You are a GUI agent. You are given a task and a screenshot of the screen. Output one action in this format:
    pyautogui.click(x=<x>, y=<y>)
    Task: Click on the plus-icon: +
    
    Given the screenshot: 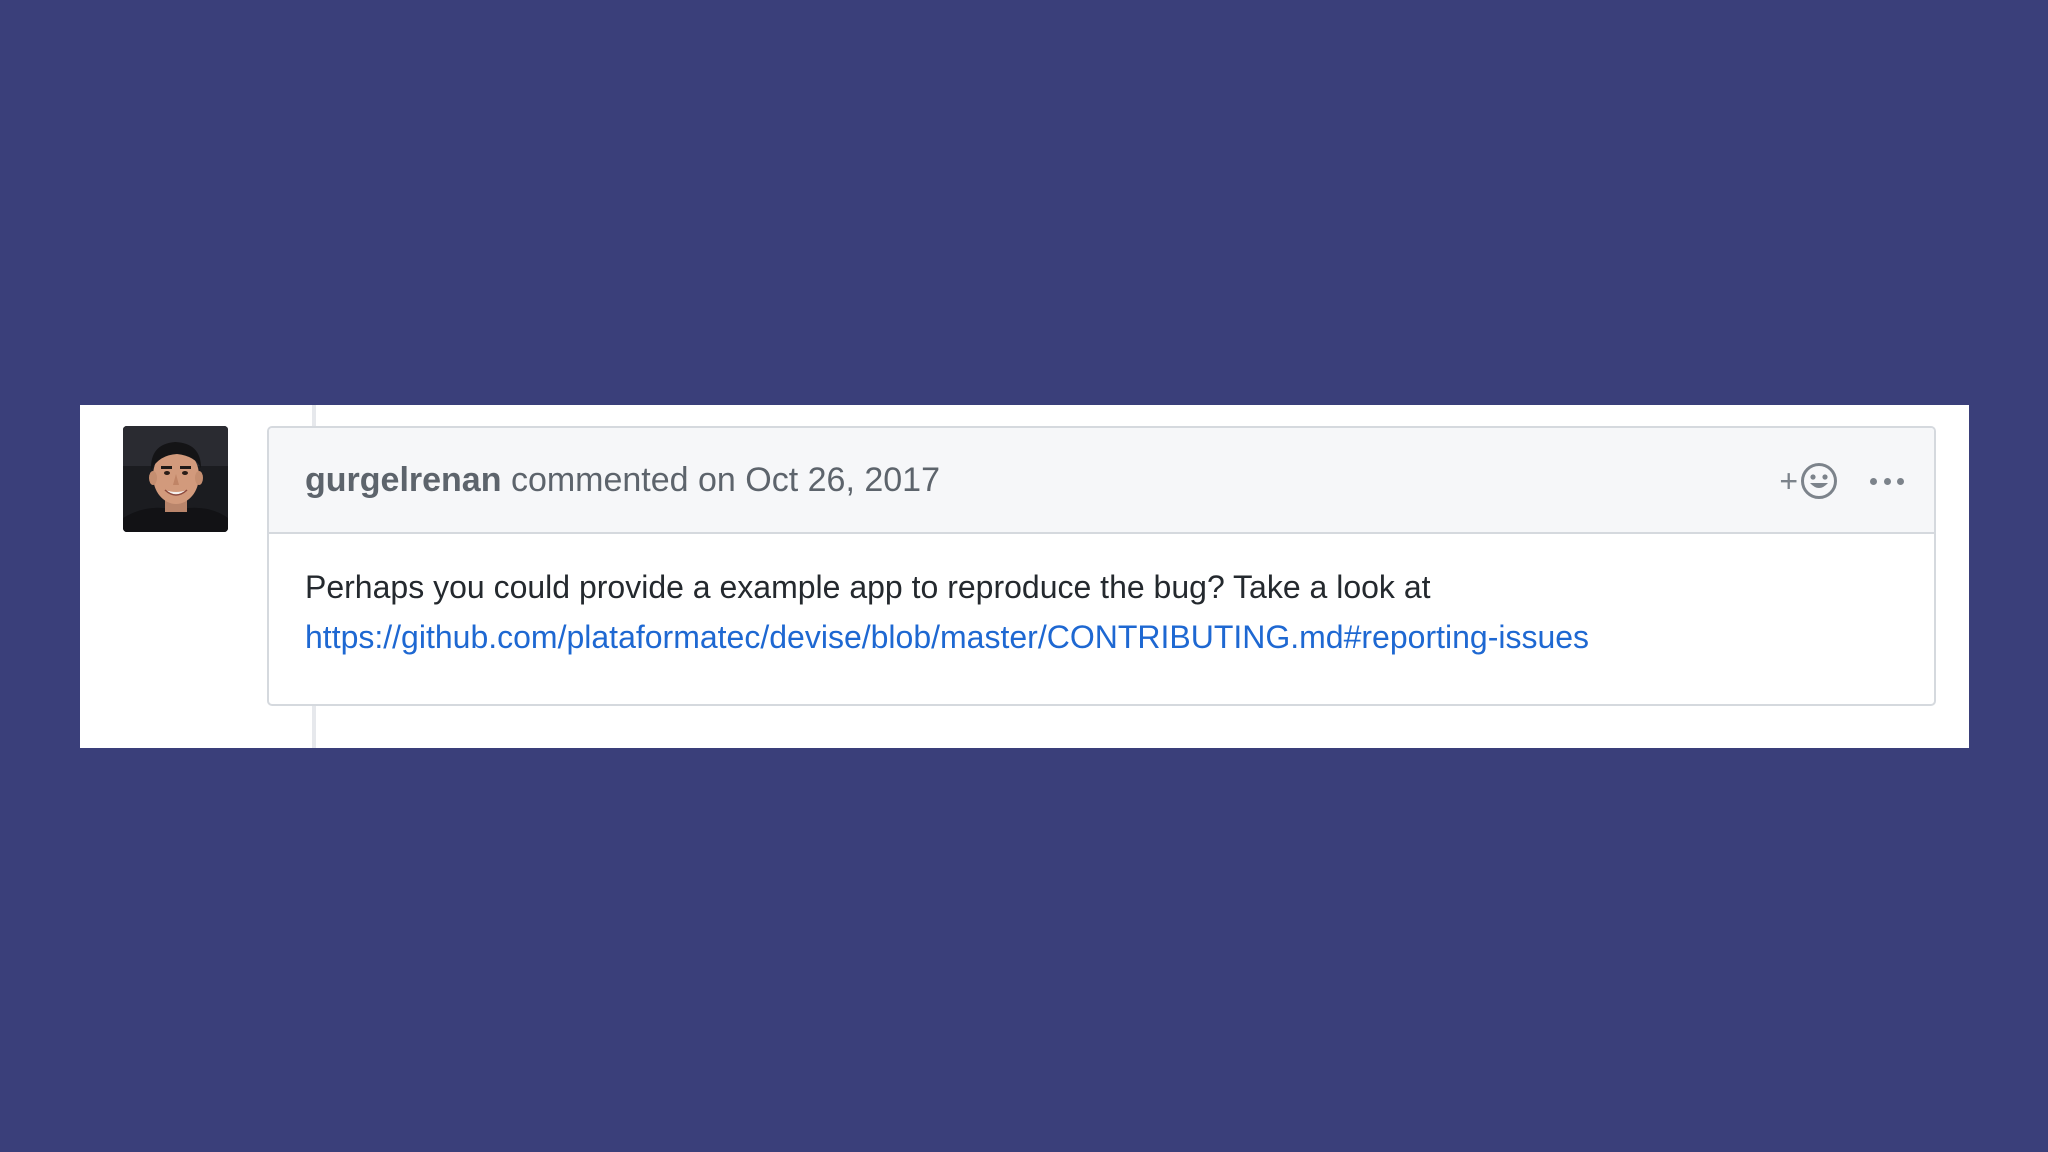 What is the action you would take?
    pyautogui.click(x=1788, y=481)
    